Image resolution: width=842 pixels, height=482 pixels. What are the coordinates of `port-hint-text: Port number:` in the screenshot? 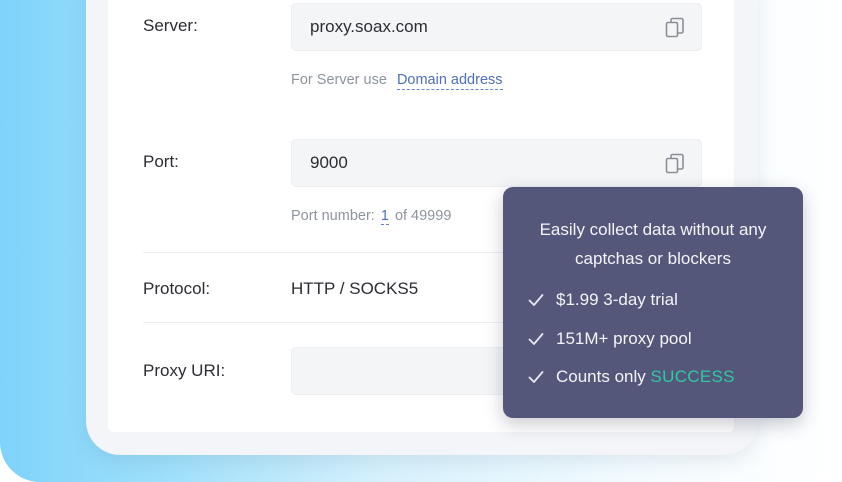 It's located at (333, 216).